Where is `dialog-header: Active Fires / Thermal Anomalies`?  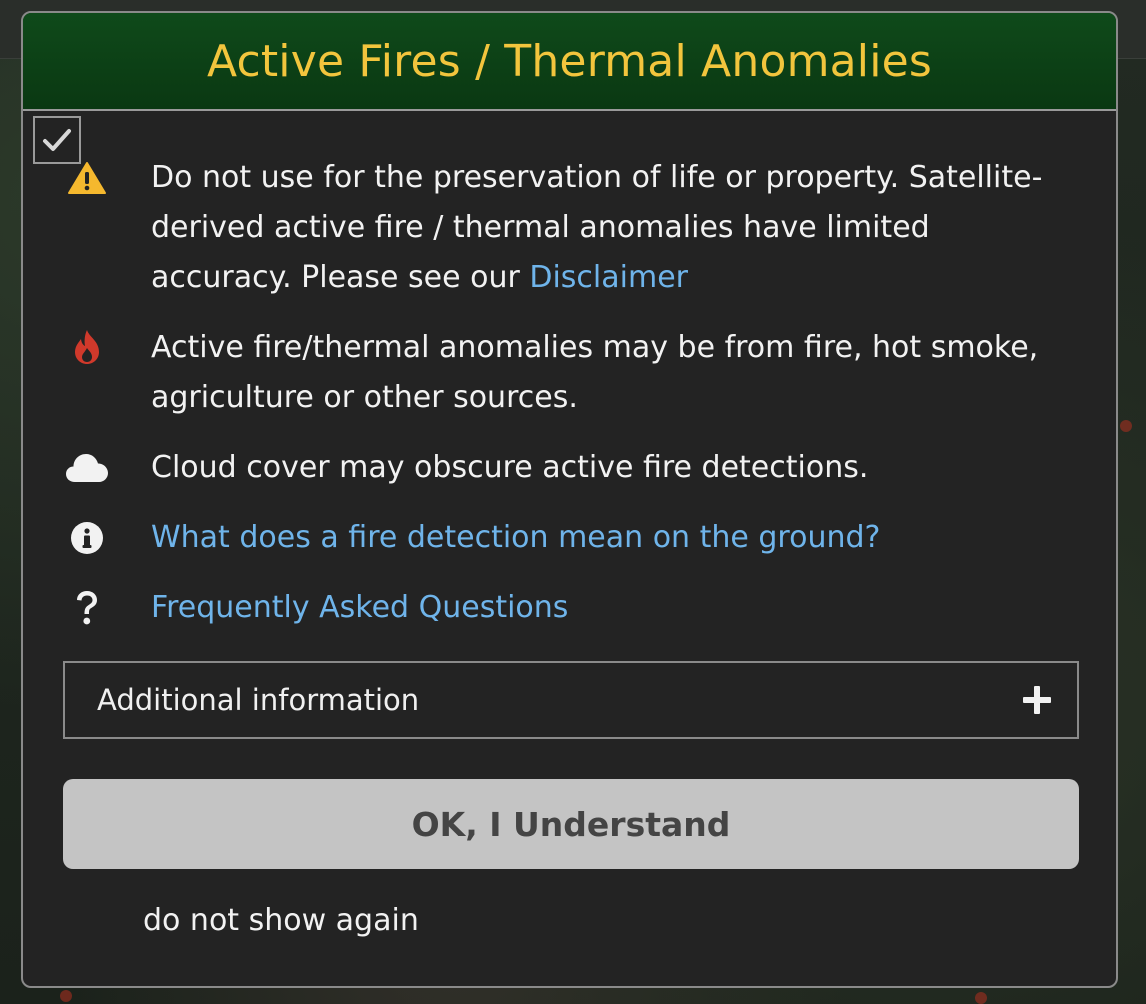
dialog-header: Active Fires / Thermal Anomalies is located at coordinates (569, 62).